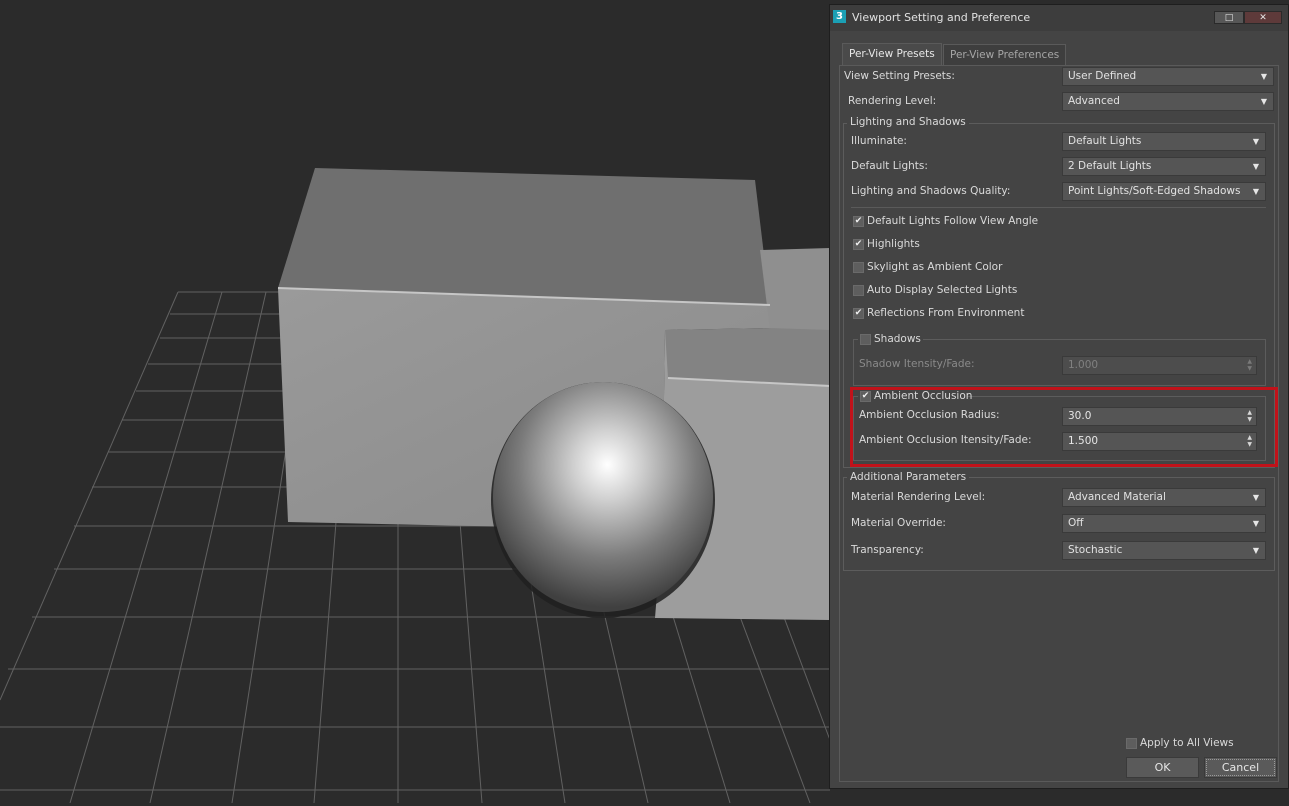 The width and height of the screenshot is (1289, 806). What do you see at coordinates (1083, 365) in the screenshot?
I see `spinner-value: 1.000` at bounding box center [1083, 365].